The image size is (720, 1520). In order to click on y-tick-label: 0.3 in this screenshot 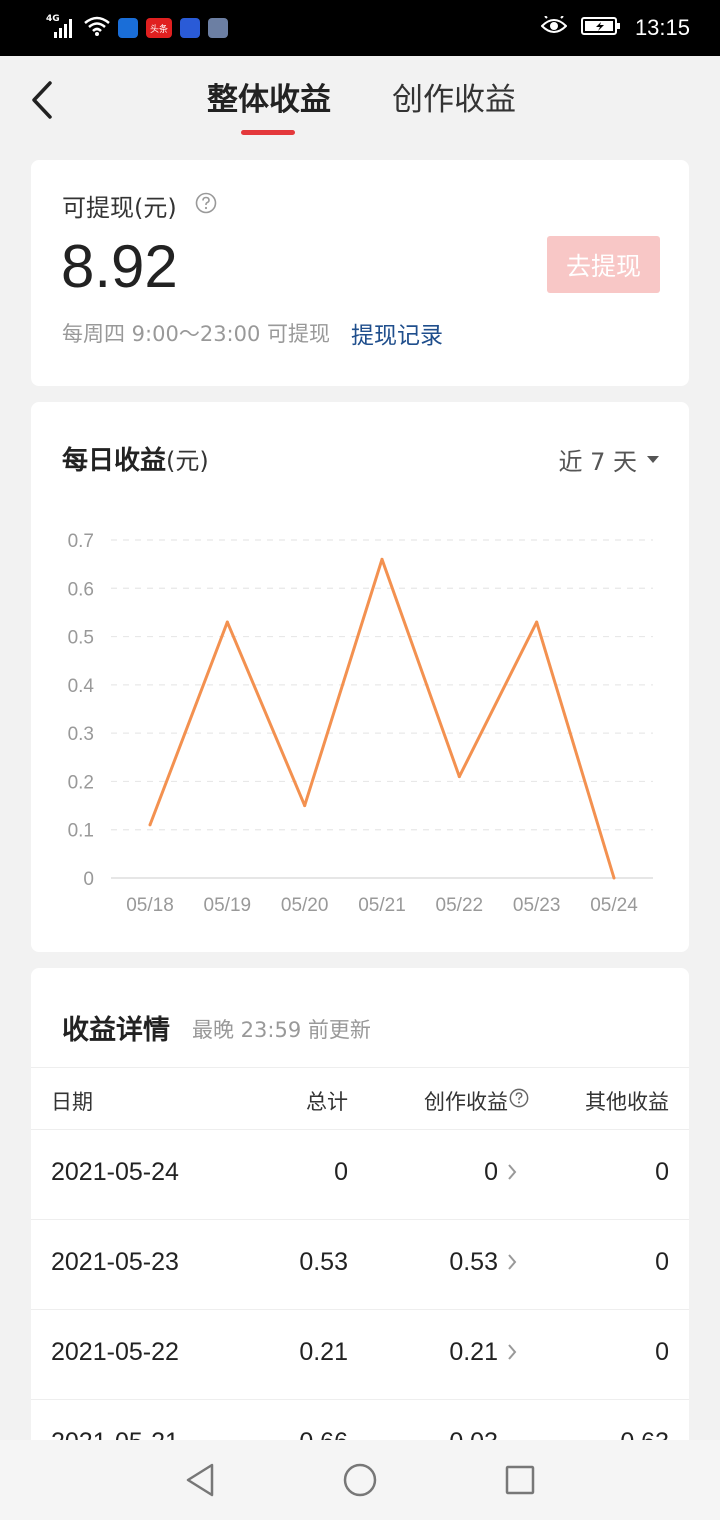, I will do `click(81, 734)`.